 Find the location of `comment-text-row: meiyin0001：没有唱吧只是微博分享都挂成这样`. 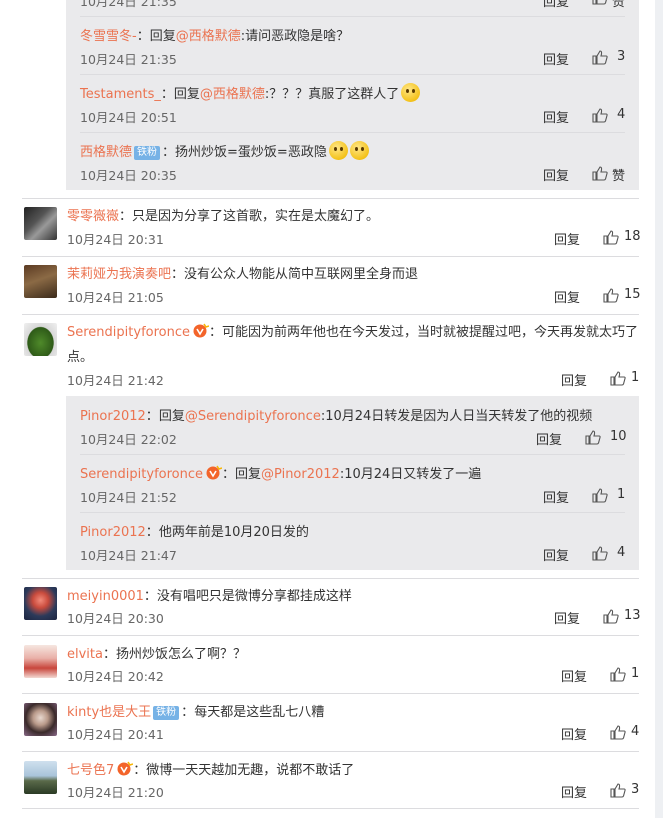

comment-text-row: meiyin0001：没有唱吧只是微博分享都挂成这样 is located at coordinates (209, 594).